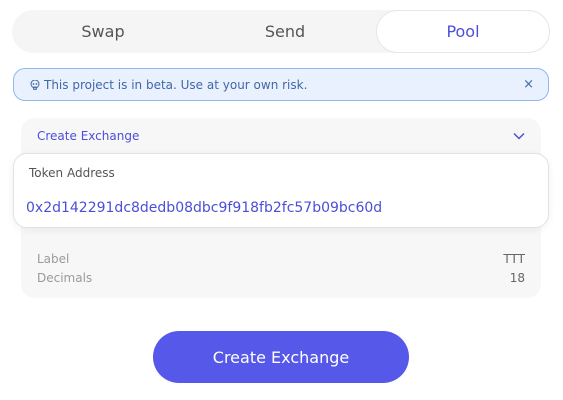  I want to click on decimals-row: Decimals 18, so click(281, 277).